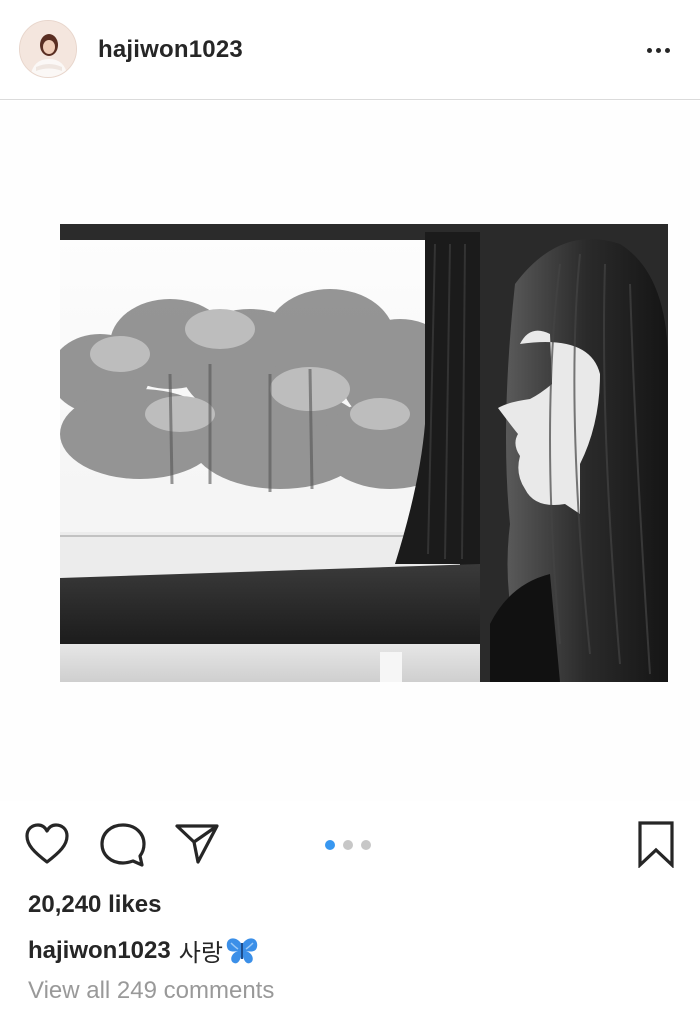 The width and height of the screenshot is (700, 1012). What do you see at coordinates (200, 953) in the screenshot?
I see `caption-text: 사랑` at bounding box center [200, 953].